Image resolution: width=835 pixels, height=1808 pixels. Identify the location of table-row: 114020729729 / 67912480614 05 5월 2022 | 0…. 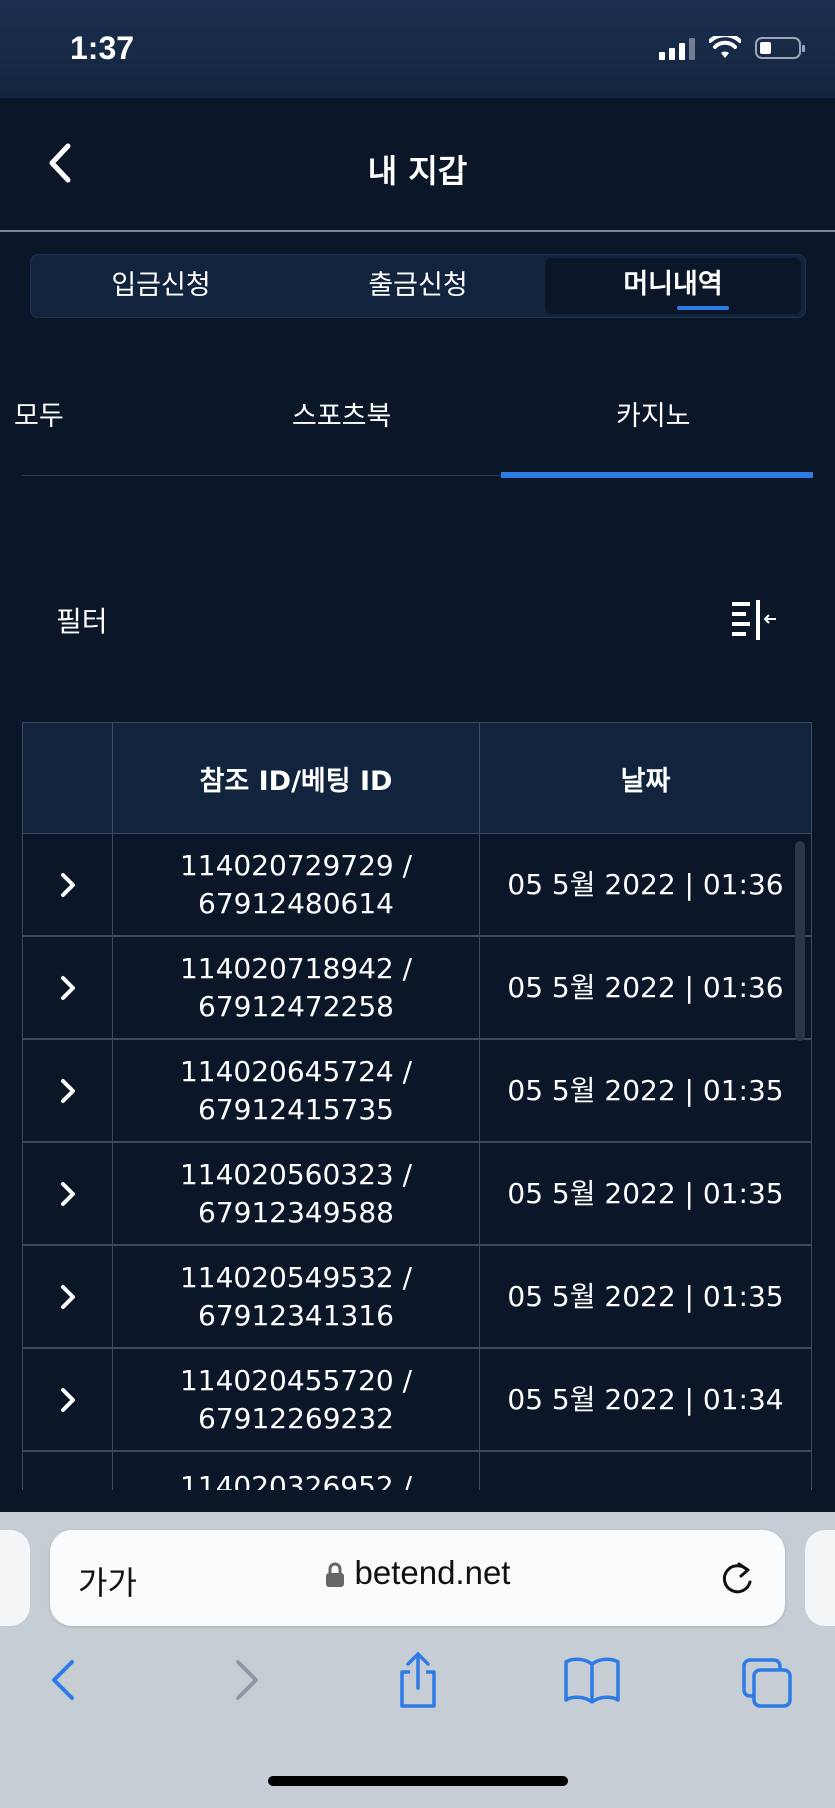
(417, 885).